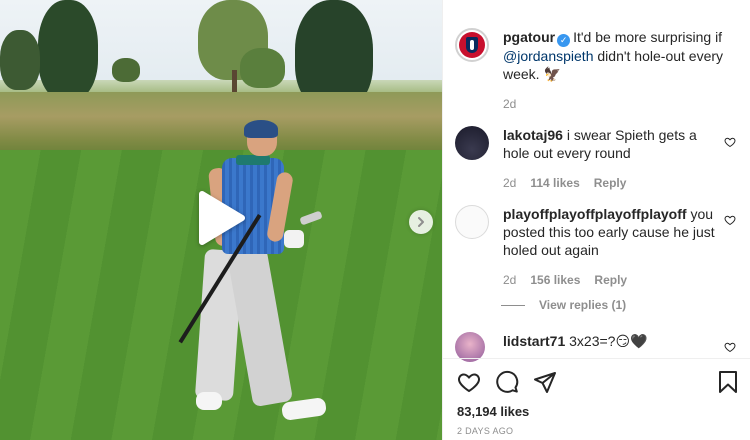 This screenshot has width=750, height=440. Describe the element at coordinates (294, 239) in the screenshot. I see `golfer-glove` at that location.